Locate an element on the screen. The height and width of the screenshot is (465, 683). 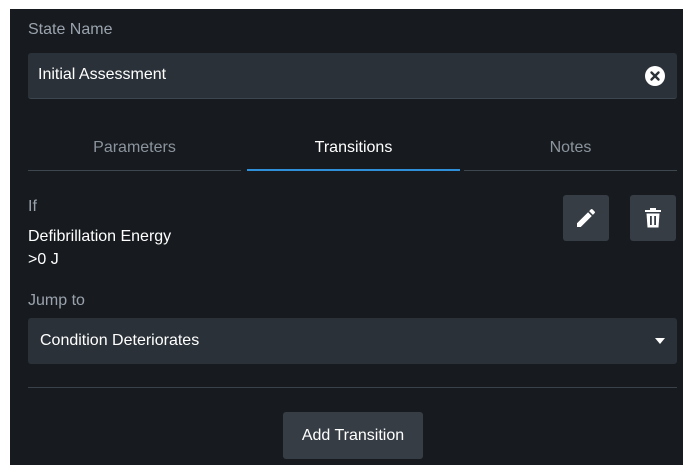
trash-icon is located at coordinates (653, 218).